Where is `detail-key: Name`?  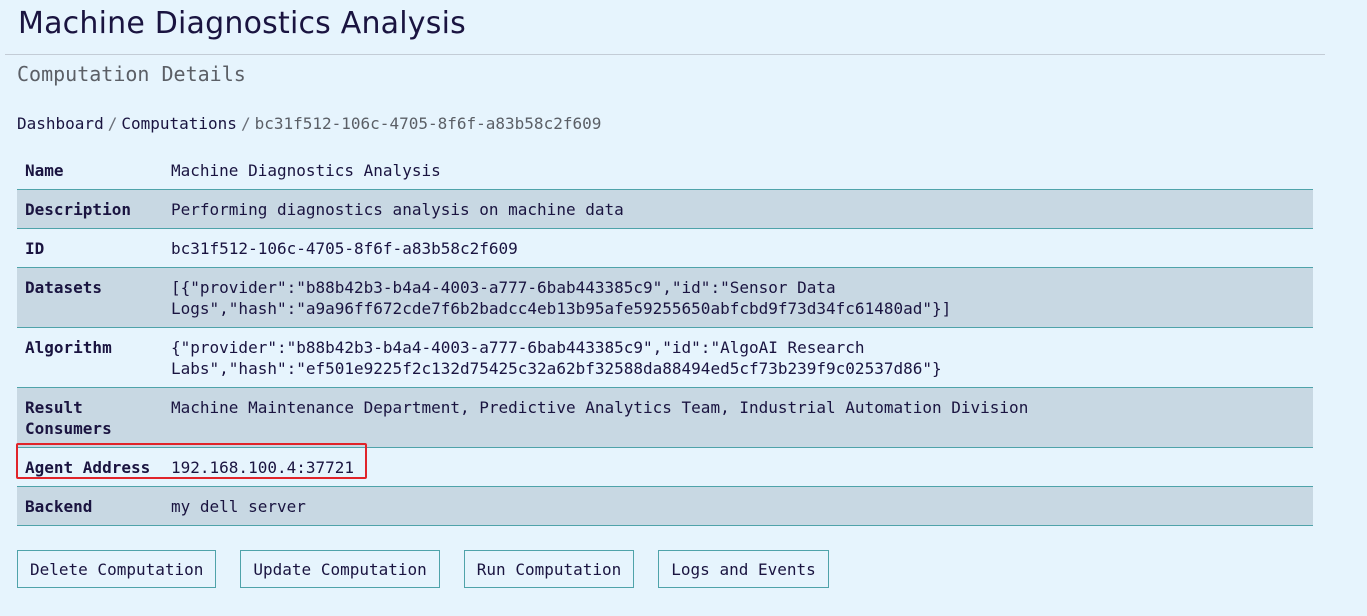 detail-key: Name is located at coordinates (44, 170).